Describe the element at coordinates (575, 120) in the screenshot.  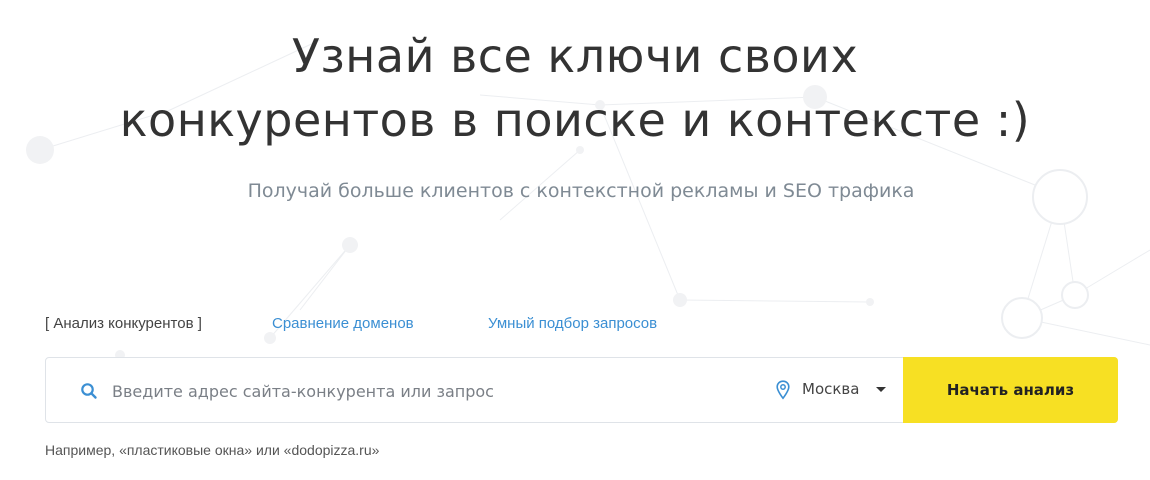
I see `hero-title-line-2: конкурентов в поиске и контексте :)` at that location.